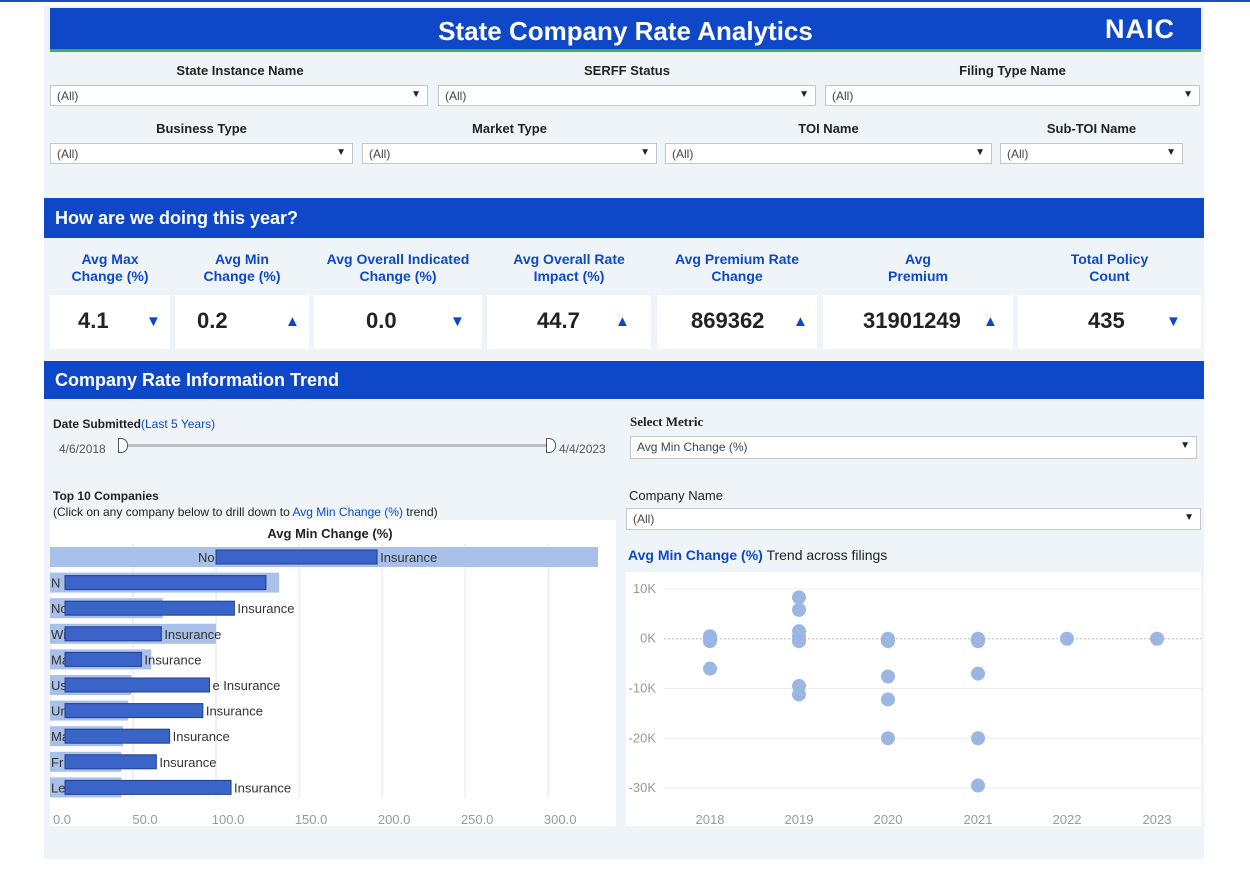 This screenshot has width=1250, height=869. I want to click on trend-metric: Avg Min Change (%), so click(695, 555).